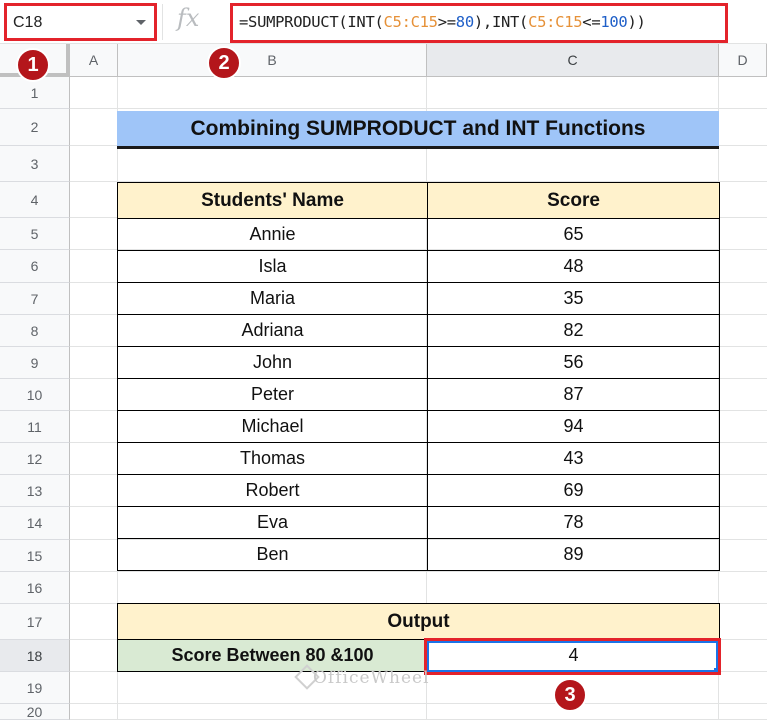 The width and height of the screenshot is (767, 720). Describe the element at coordinates (141, 22) in the screenshot. I see `chevron-down-icon` at that location.